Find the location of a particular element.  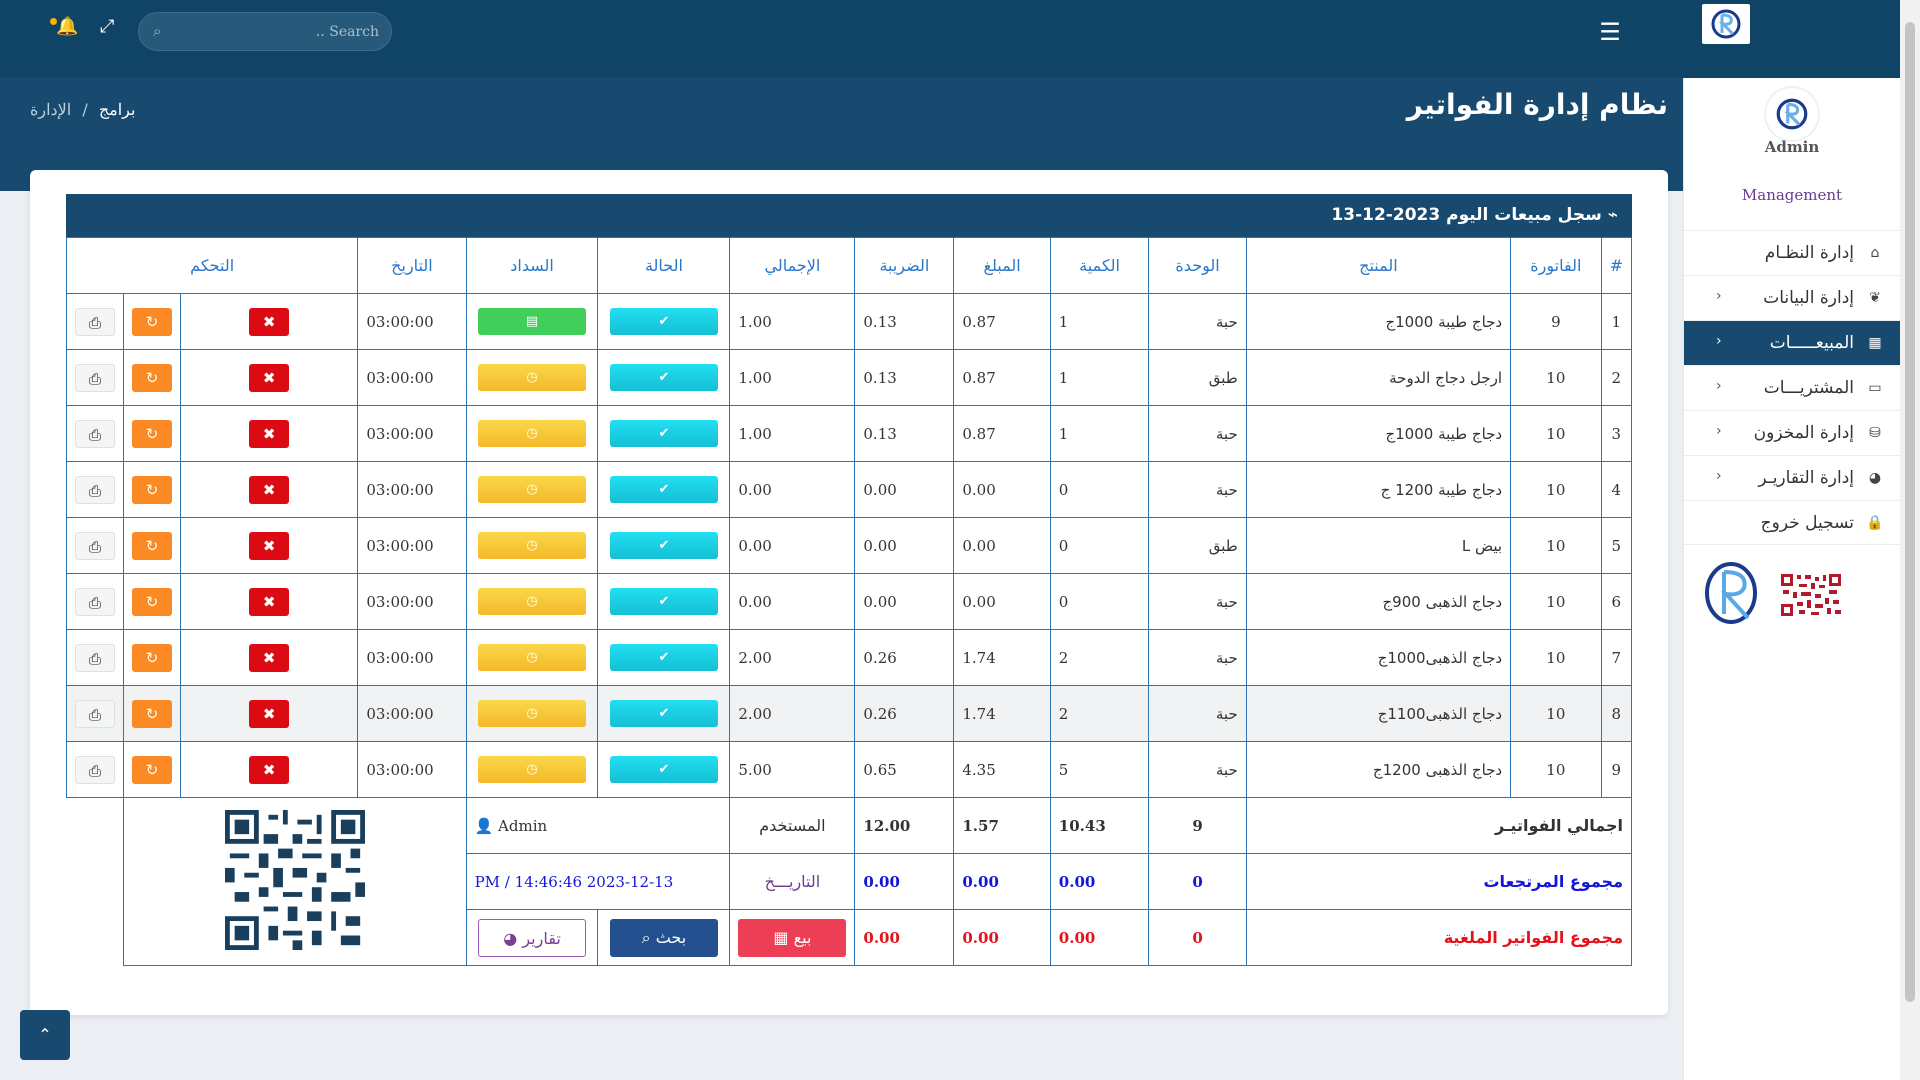

cell-unit: حبة is located at coordinates (1197, 489).